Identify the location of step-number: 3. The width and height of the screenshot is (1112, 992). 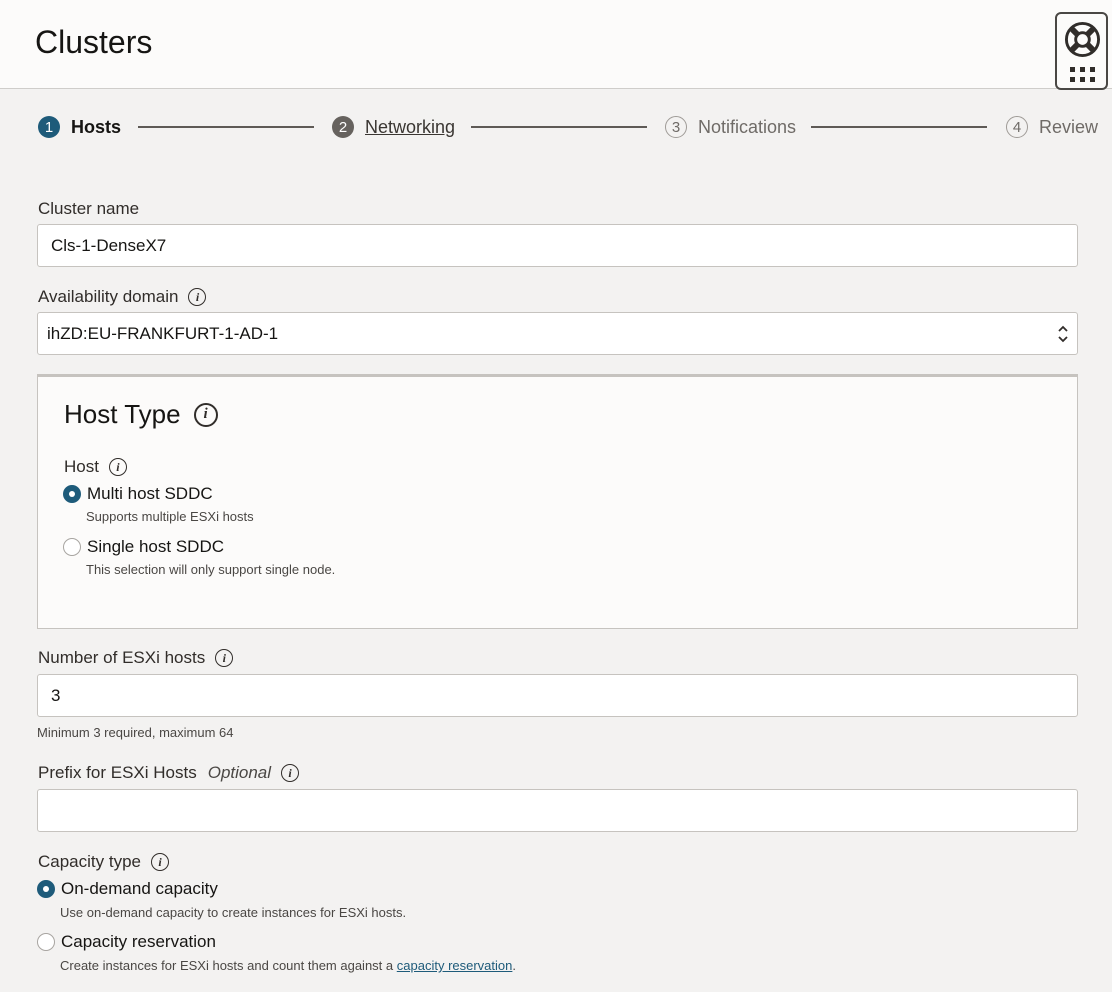
(676, 127).